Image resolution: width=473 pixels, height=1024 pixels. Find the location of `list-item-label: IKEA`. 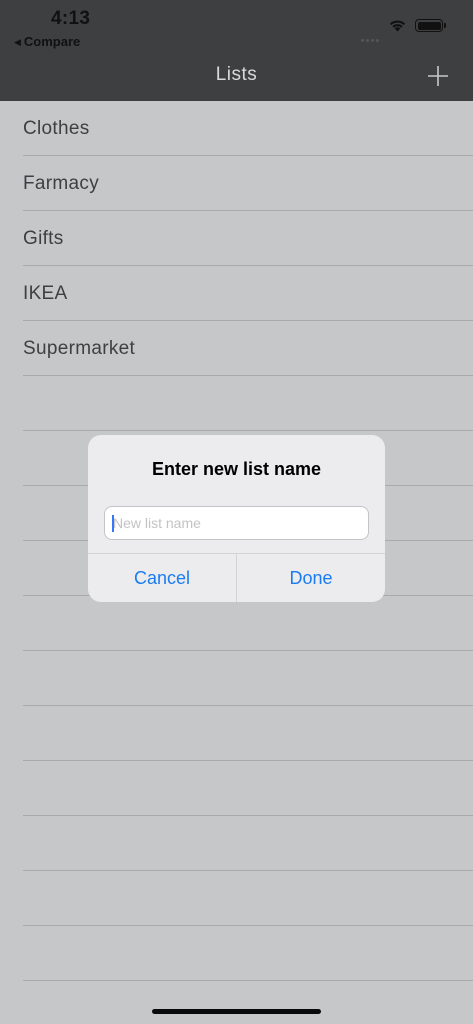

list-item-label: IKEA is located at coordinates (45, 293).